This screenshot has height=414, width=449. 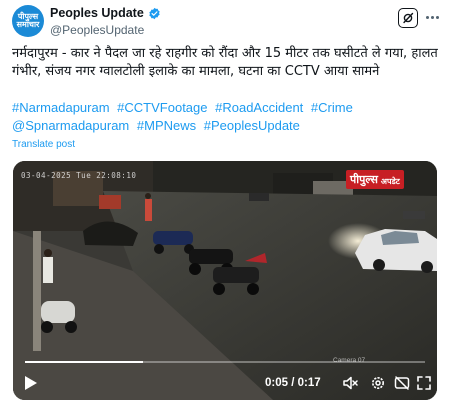 What do you see at coordinates (225, 383) in the screenshot?
I see `video-controls: 0:05 / 0:17` at bounding box center [225, 383].